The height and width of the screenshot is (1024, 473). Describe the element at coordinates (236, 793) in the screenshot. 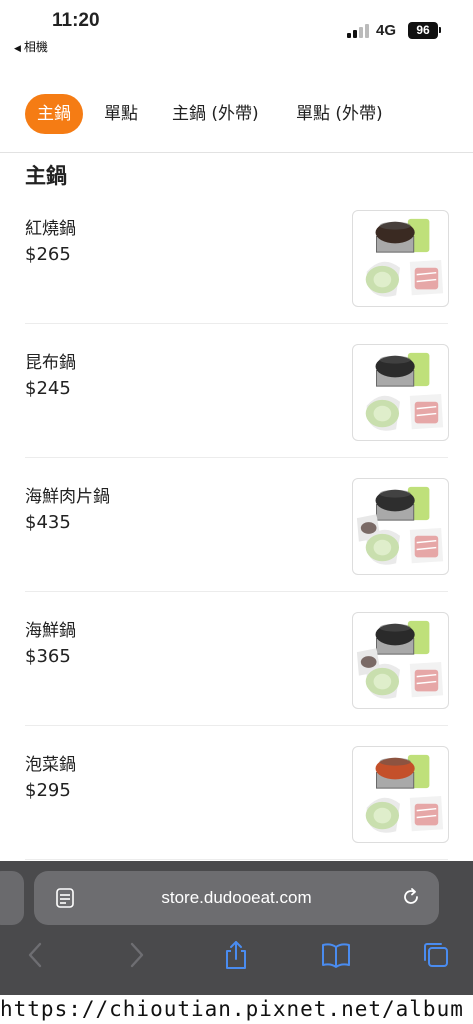

I see `menu-item: 泡菜鍋 $295` at that location.